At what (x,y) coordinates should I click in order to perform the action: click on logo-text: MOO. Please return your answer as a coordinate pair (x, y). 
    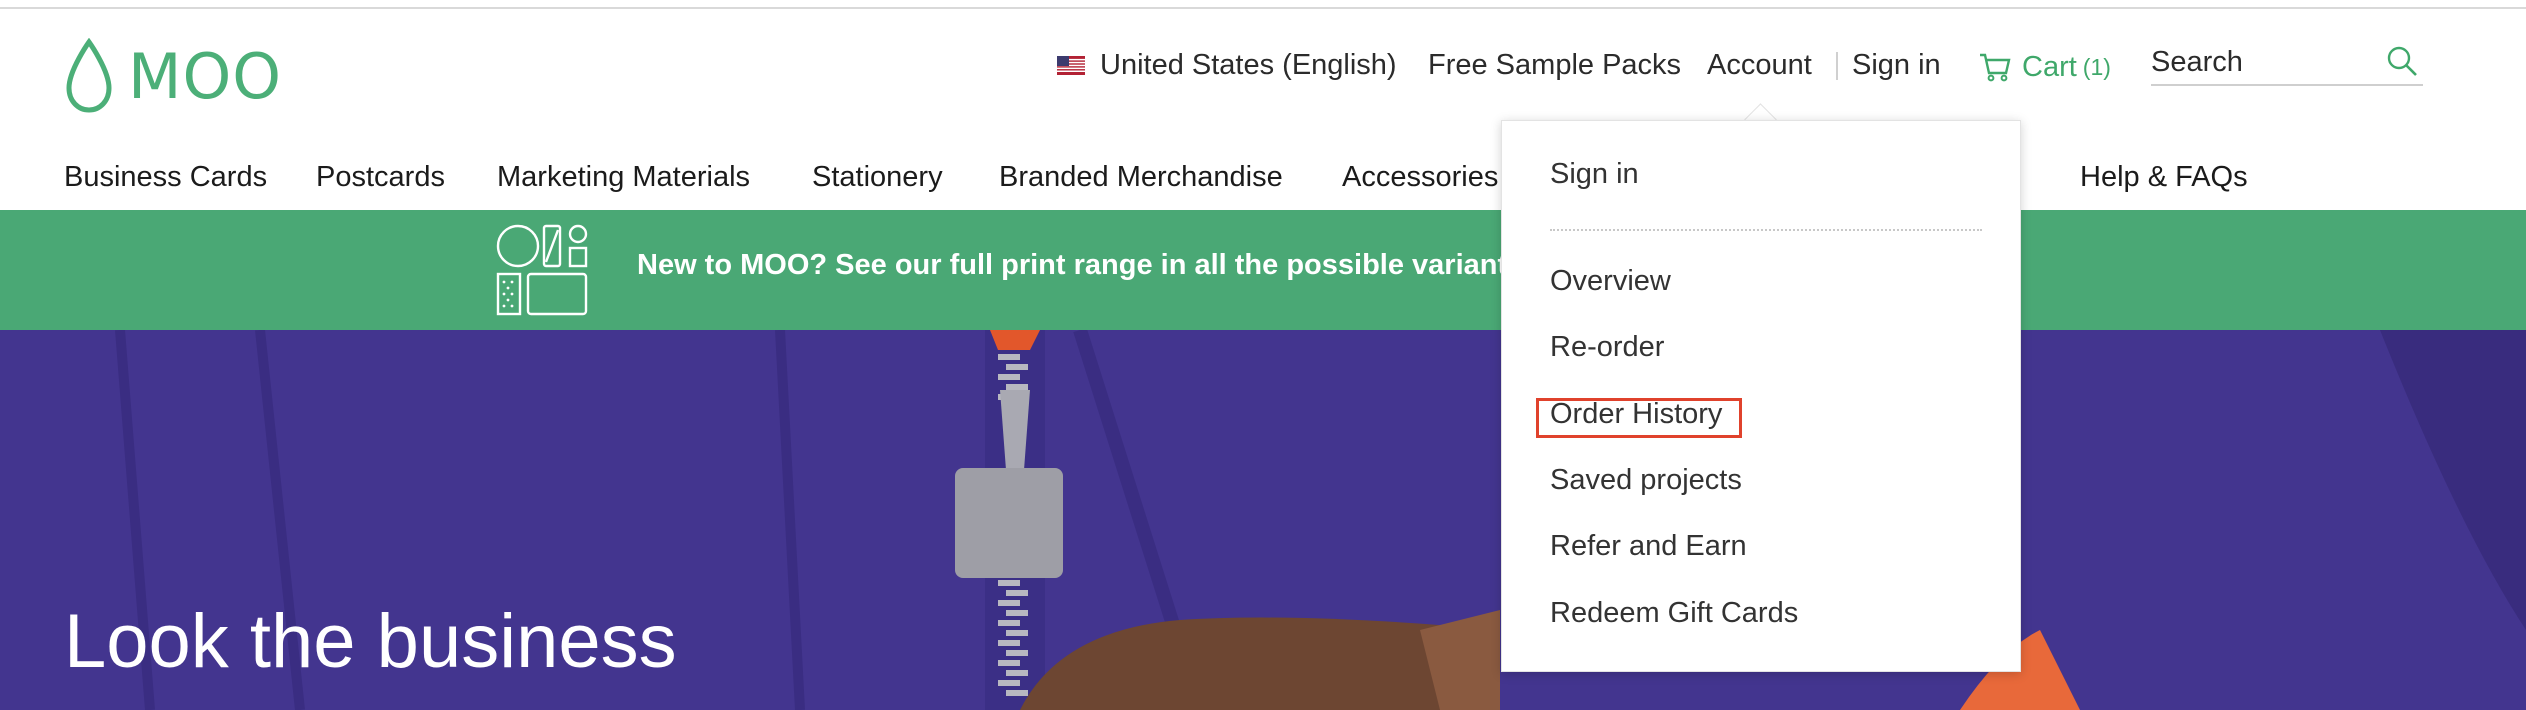
    Looking at the image, I should click on (205, 76).